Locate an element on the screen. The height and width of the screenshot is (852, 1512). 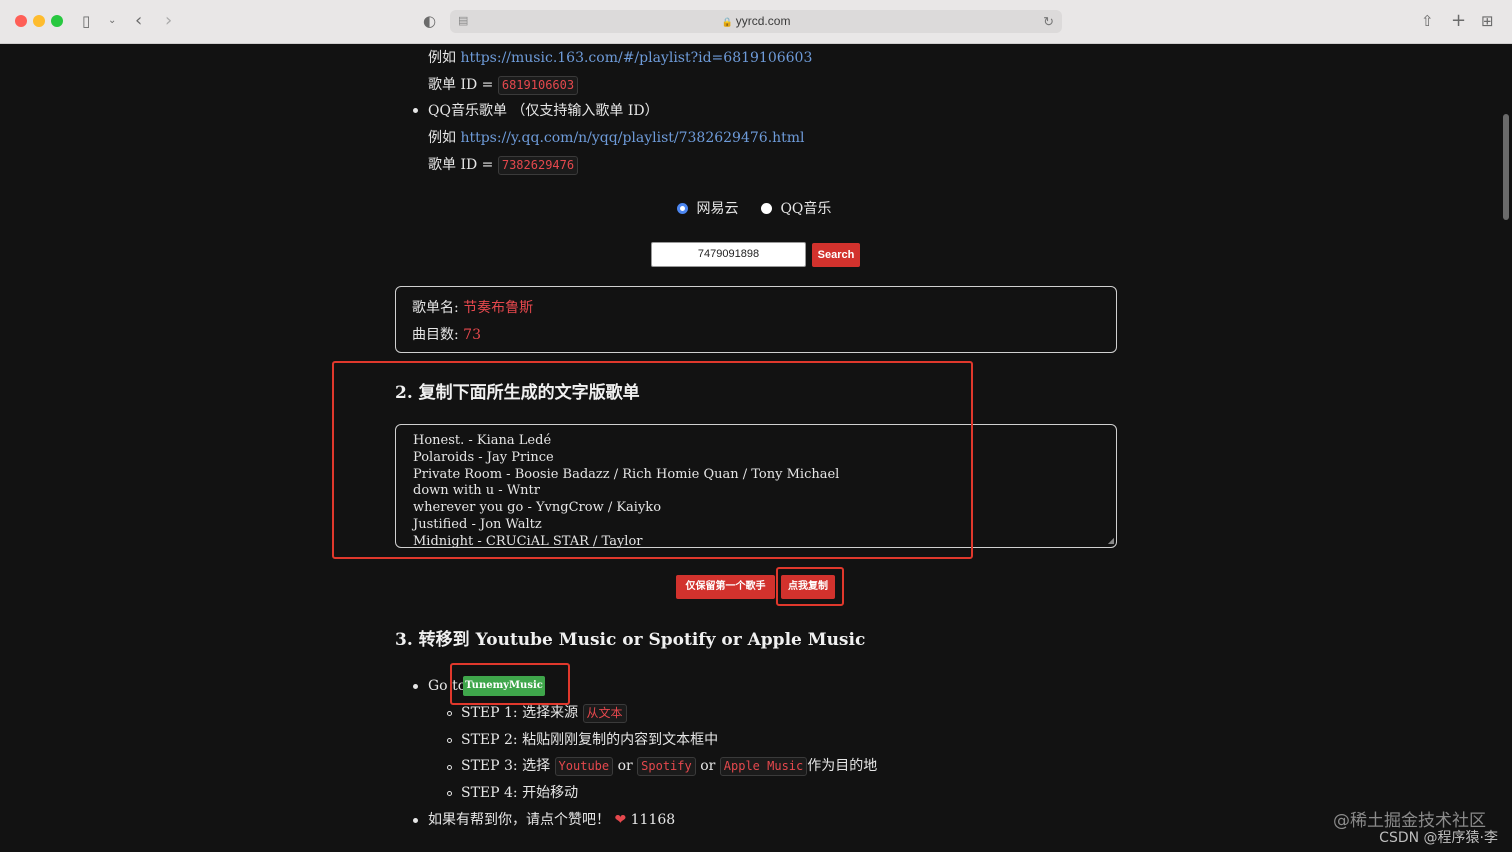
chevron-left-icon: ‹ is located at coordinates (138, 21).